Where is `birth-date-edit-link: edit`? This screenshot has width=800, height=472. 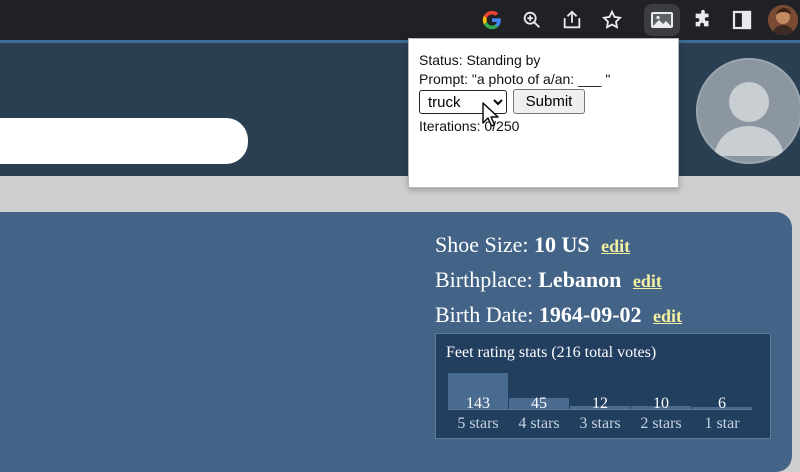 birth-date-edit-link: edit is located at coordinates (667, 316).